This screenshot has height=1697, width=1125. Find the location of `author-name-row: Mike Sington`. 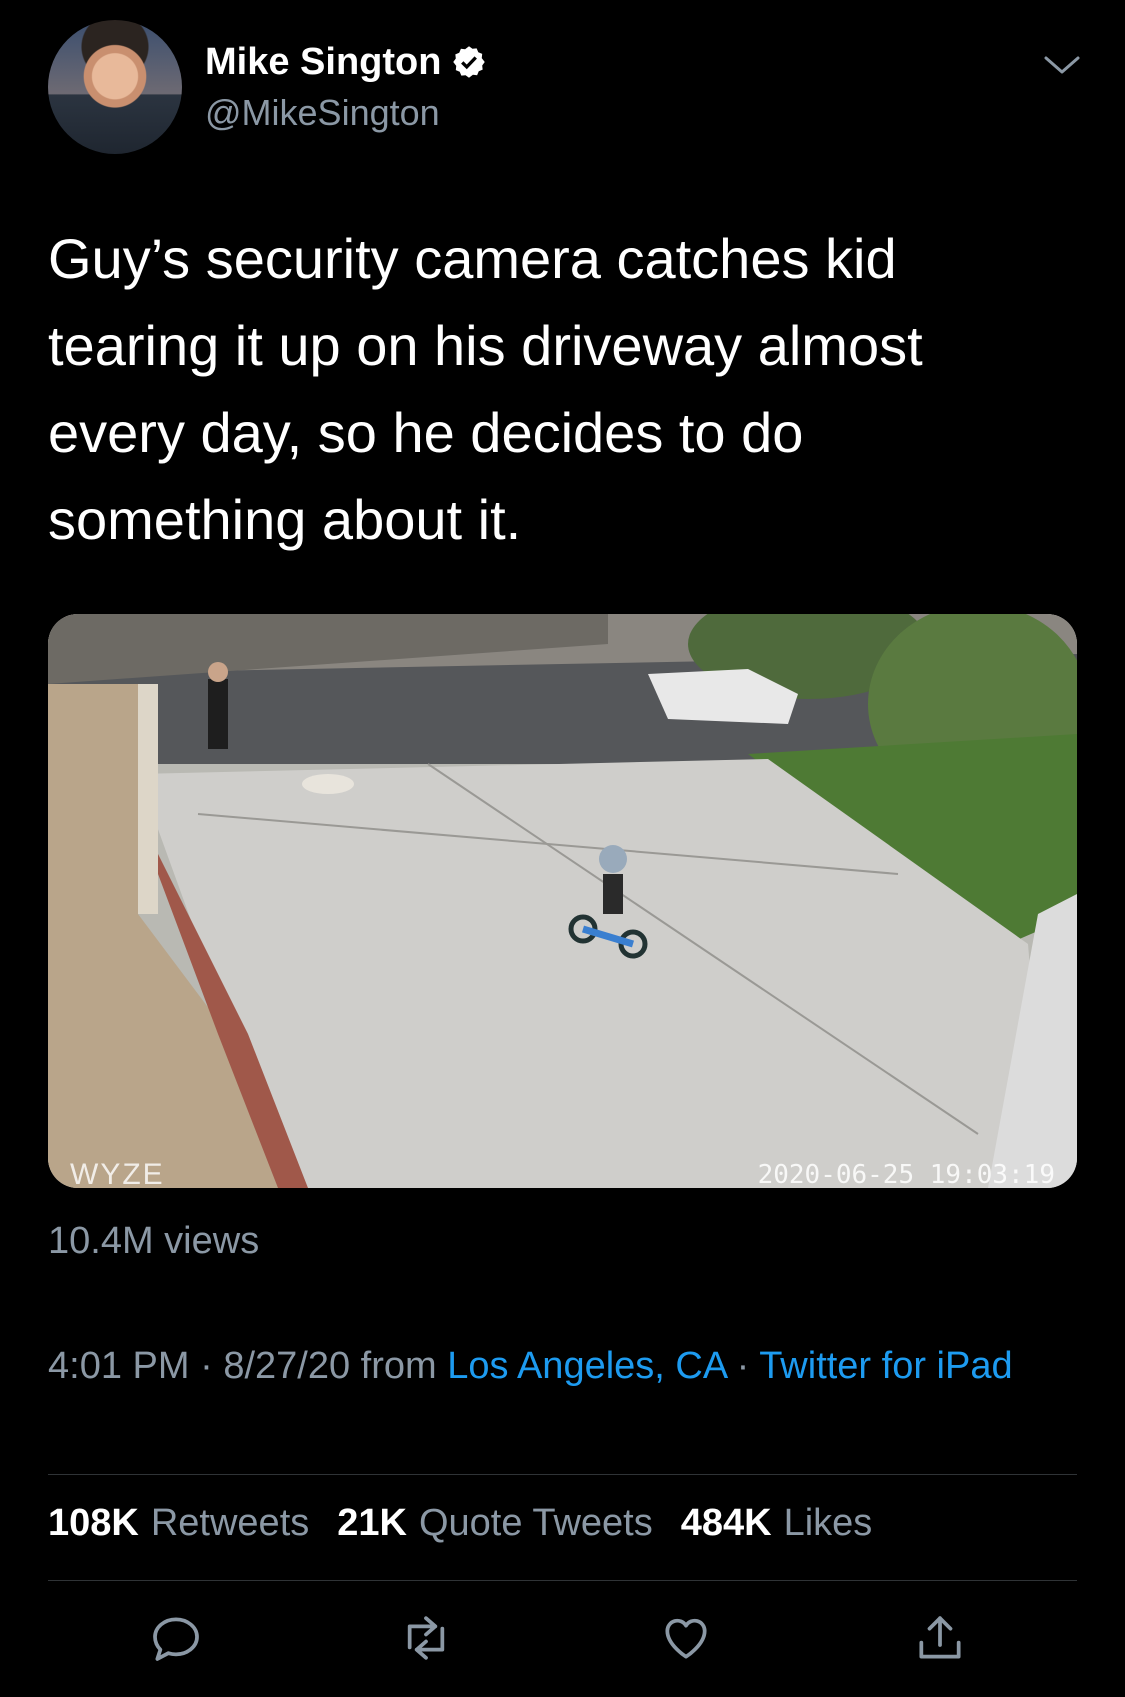

author-name-row: Mike Sington is located at coordinates (346, 62).